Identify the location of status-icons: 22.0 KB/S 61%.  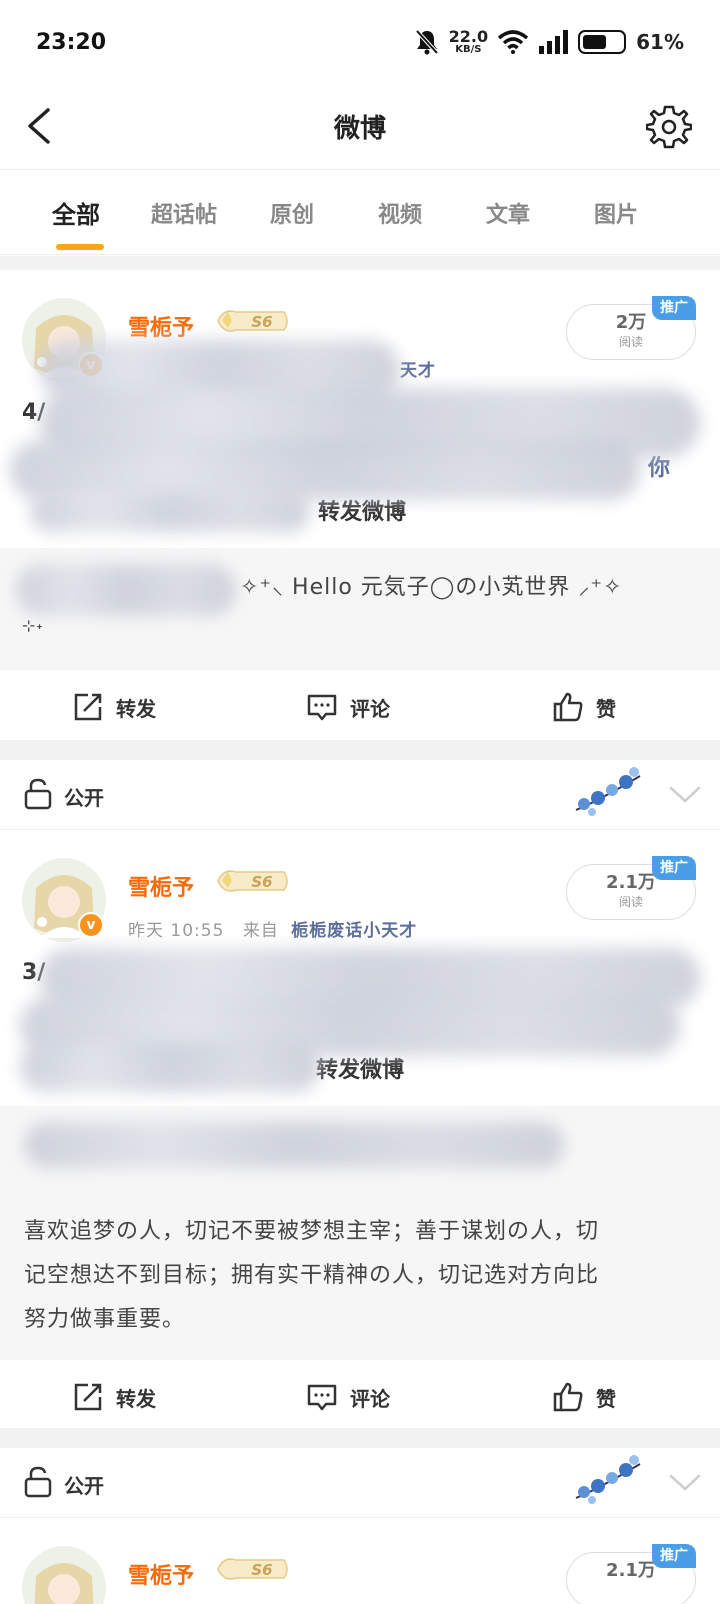
(549, 42).